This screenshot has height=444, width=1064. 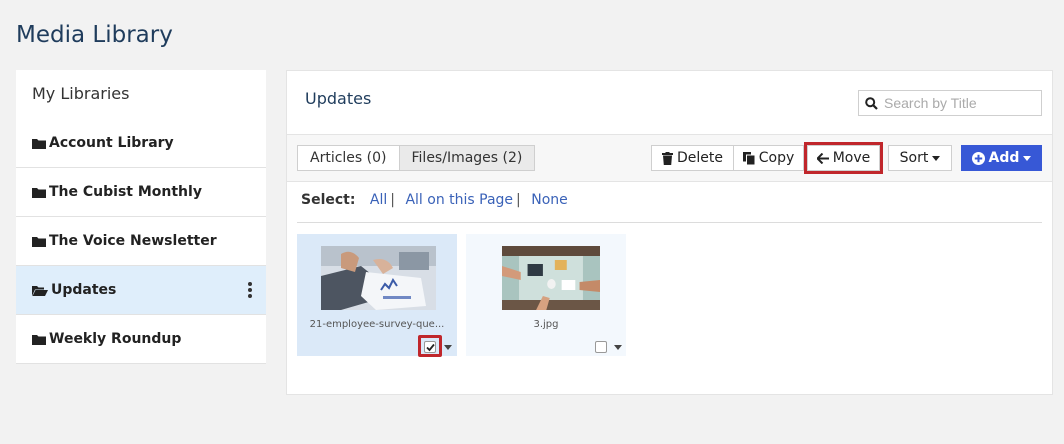 I want to click on copy-button: Copy, so click(x=768, y=158).